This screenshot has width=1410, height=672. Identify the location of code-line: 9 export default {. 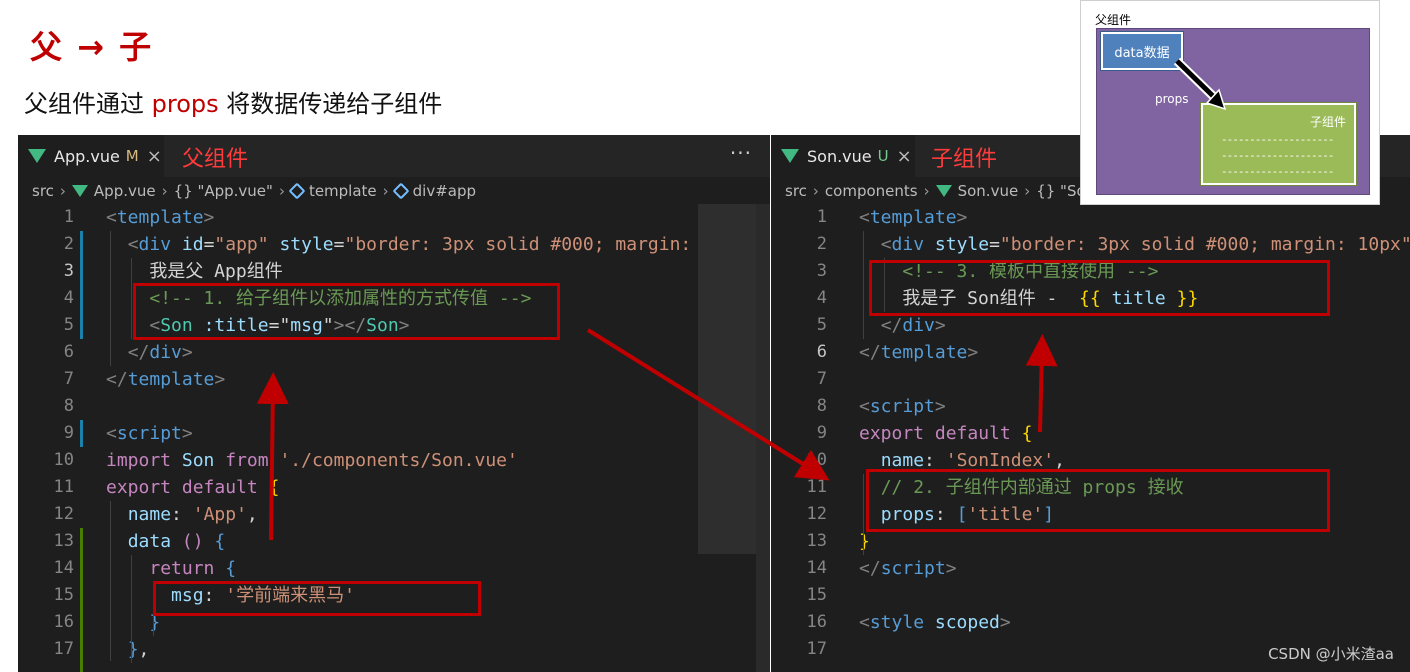
(1090, 433).